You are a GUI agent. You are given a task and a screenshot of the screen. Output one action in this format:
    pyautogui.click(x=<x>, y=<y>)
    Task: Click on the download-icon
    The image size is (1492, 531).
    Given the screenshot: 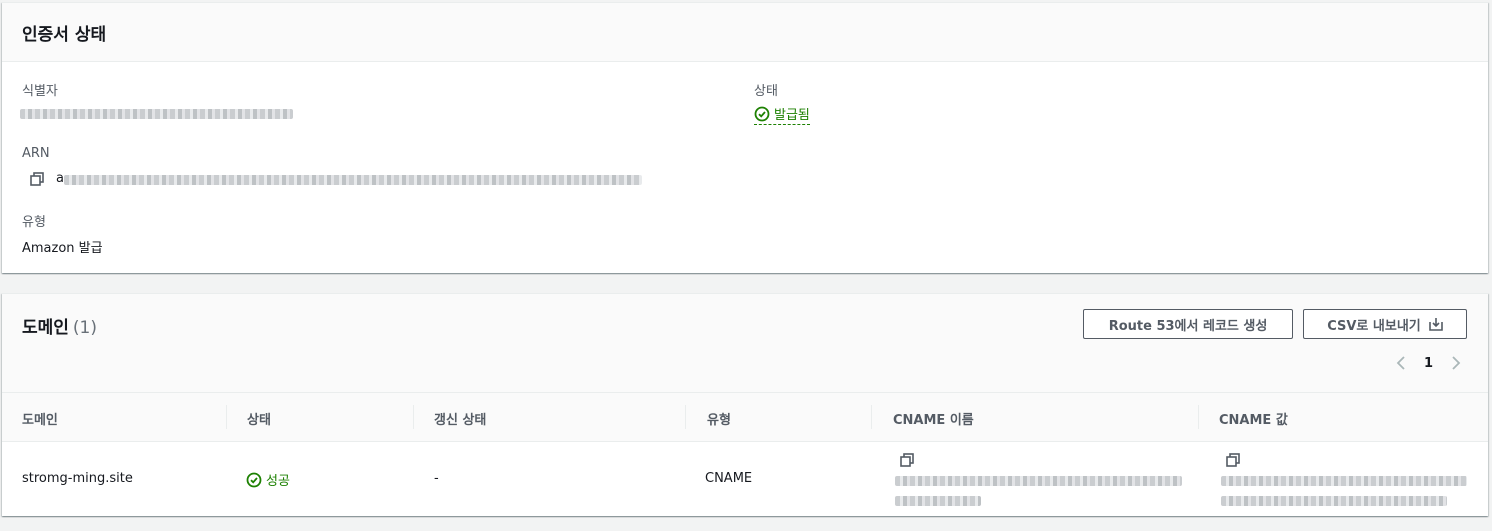 What is the action you would take?
    pyautogui.click(x=1435, y=324)
    